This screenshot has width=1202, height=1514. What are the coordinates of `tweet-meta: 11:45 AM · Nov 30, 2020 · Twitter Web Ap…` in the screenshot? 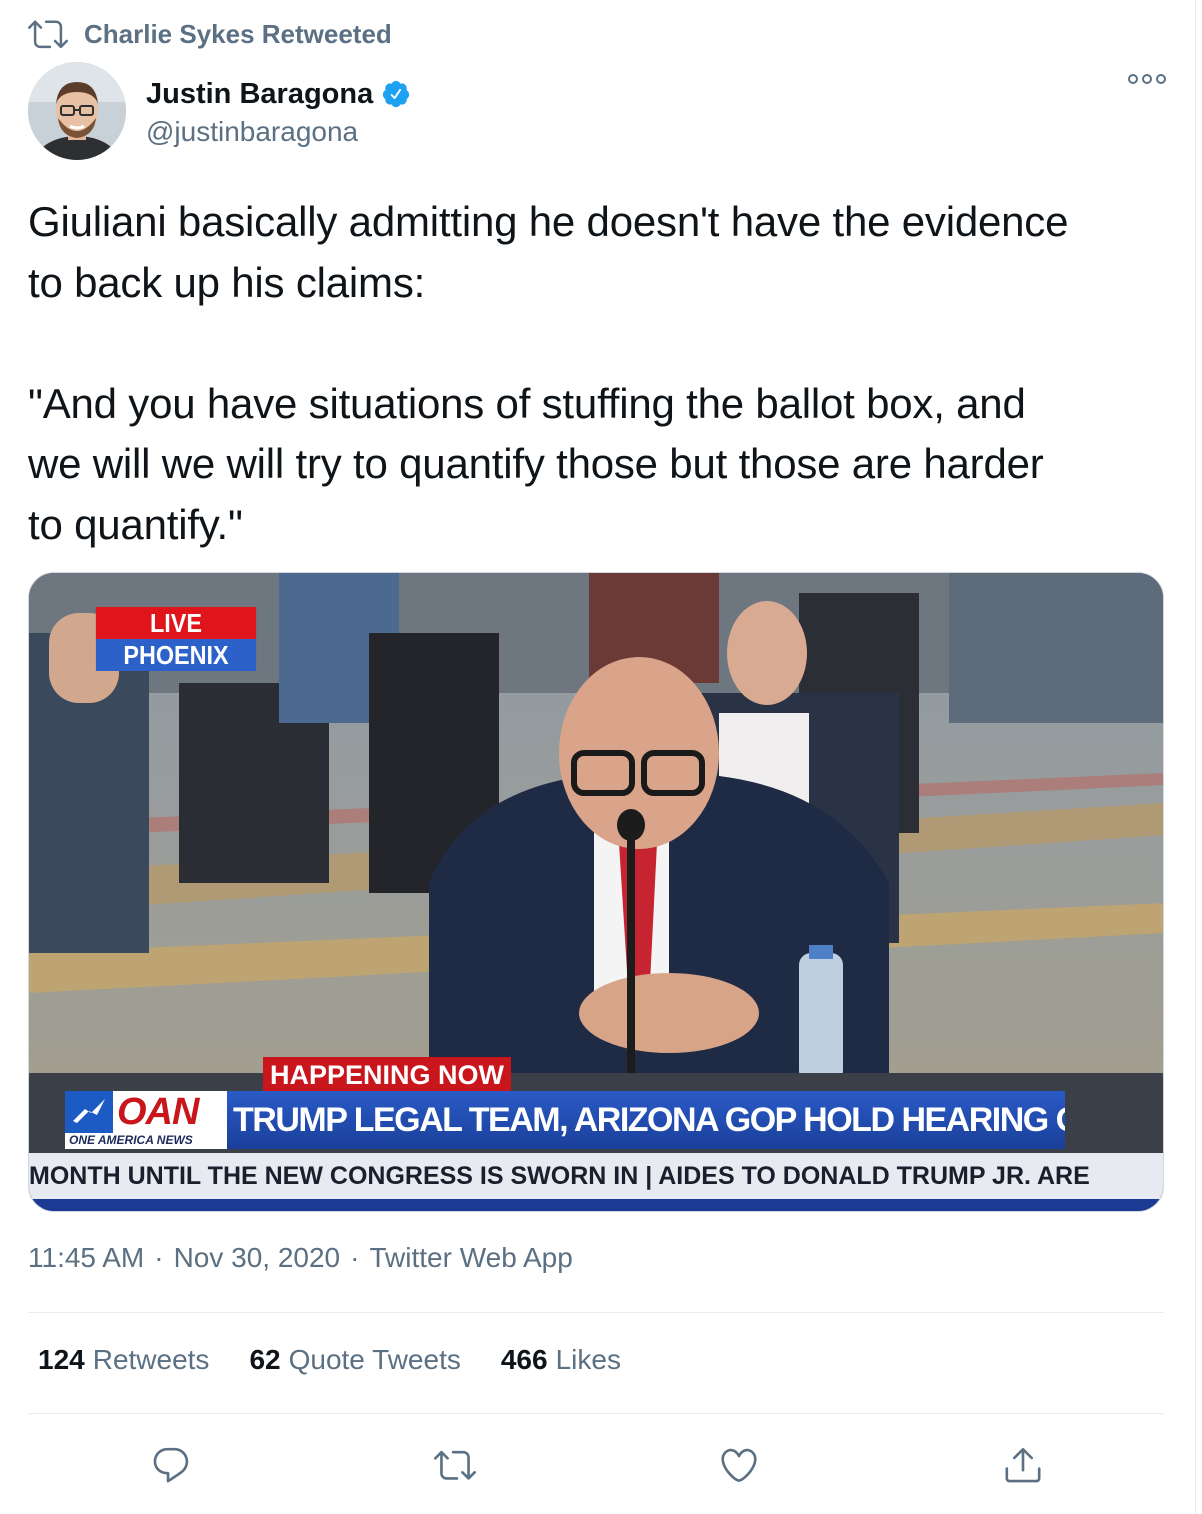 It's located at (300, 1258).